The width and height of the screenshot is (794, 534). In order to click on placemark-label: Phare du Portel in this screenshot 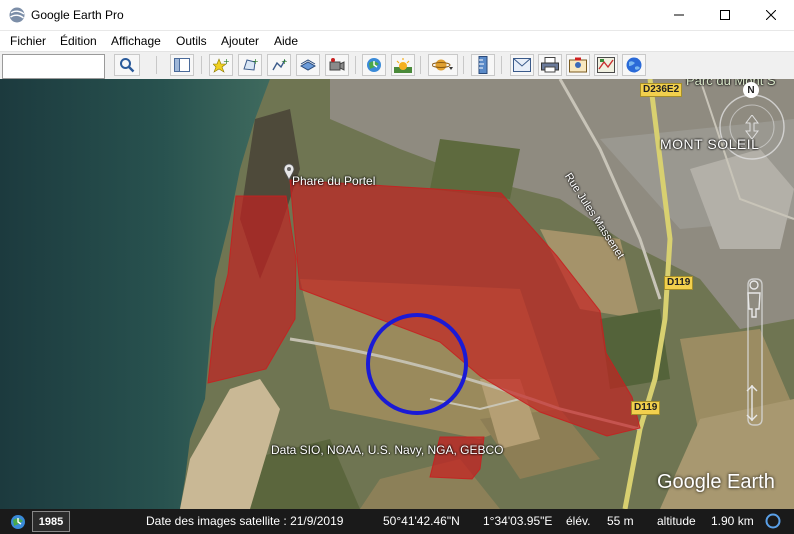, I will do `click(333, 181)`.